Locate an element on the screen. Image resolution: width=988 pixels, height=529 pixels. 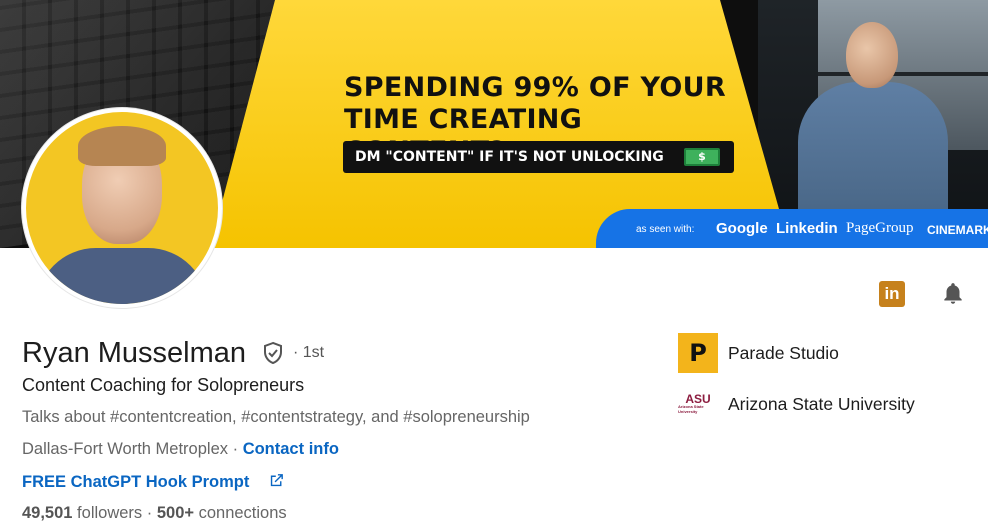
featured-link: FREE ChatGPT Hook Prompt is located at coordinates (153, 482).